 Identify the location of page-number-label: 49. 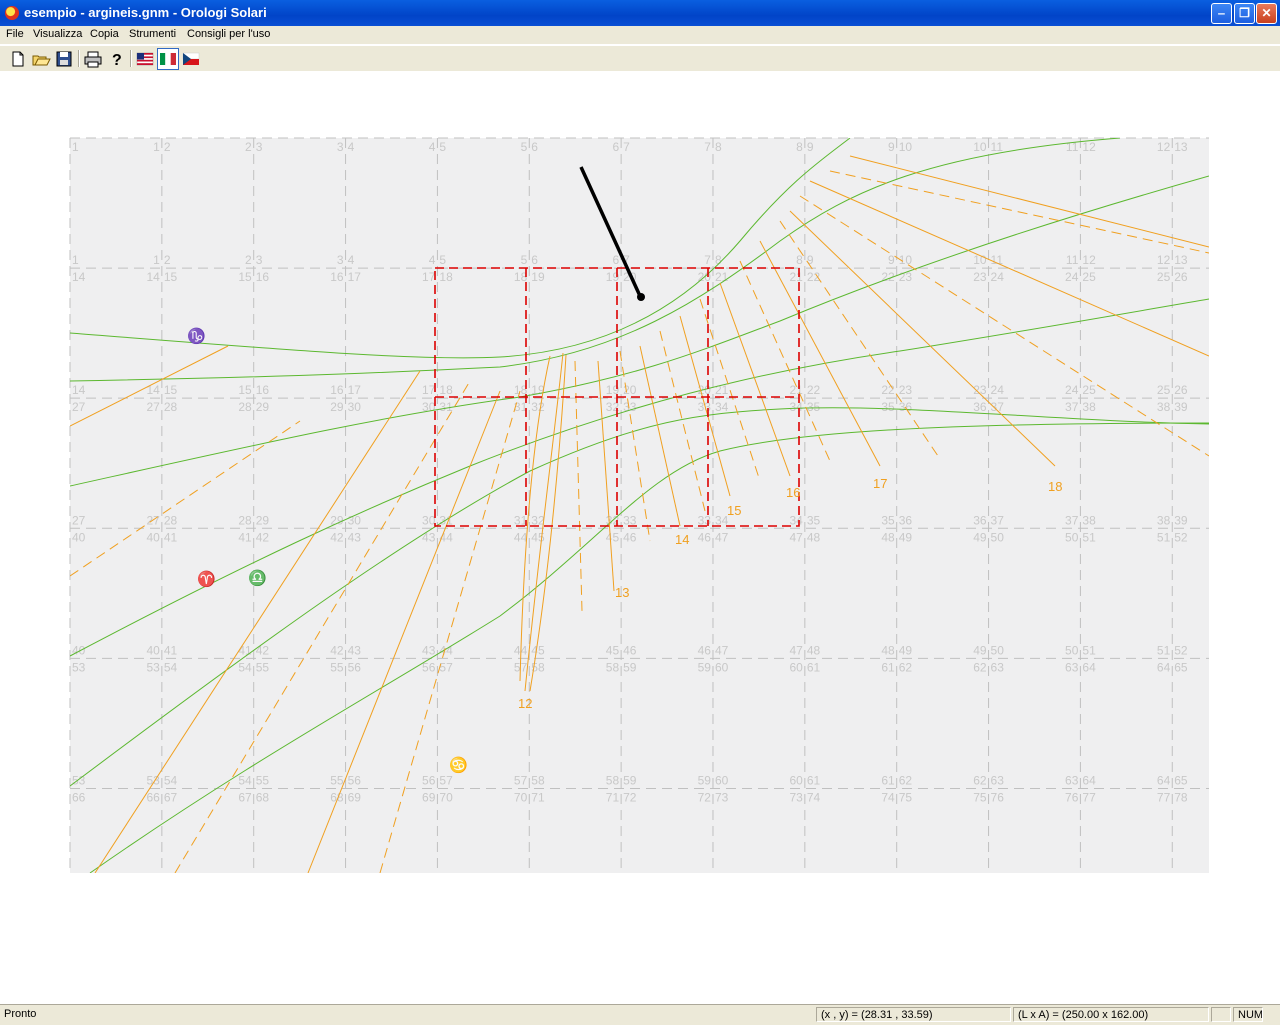
(906, 650).